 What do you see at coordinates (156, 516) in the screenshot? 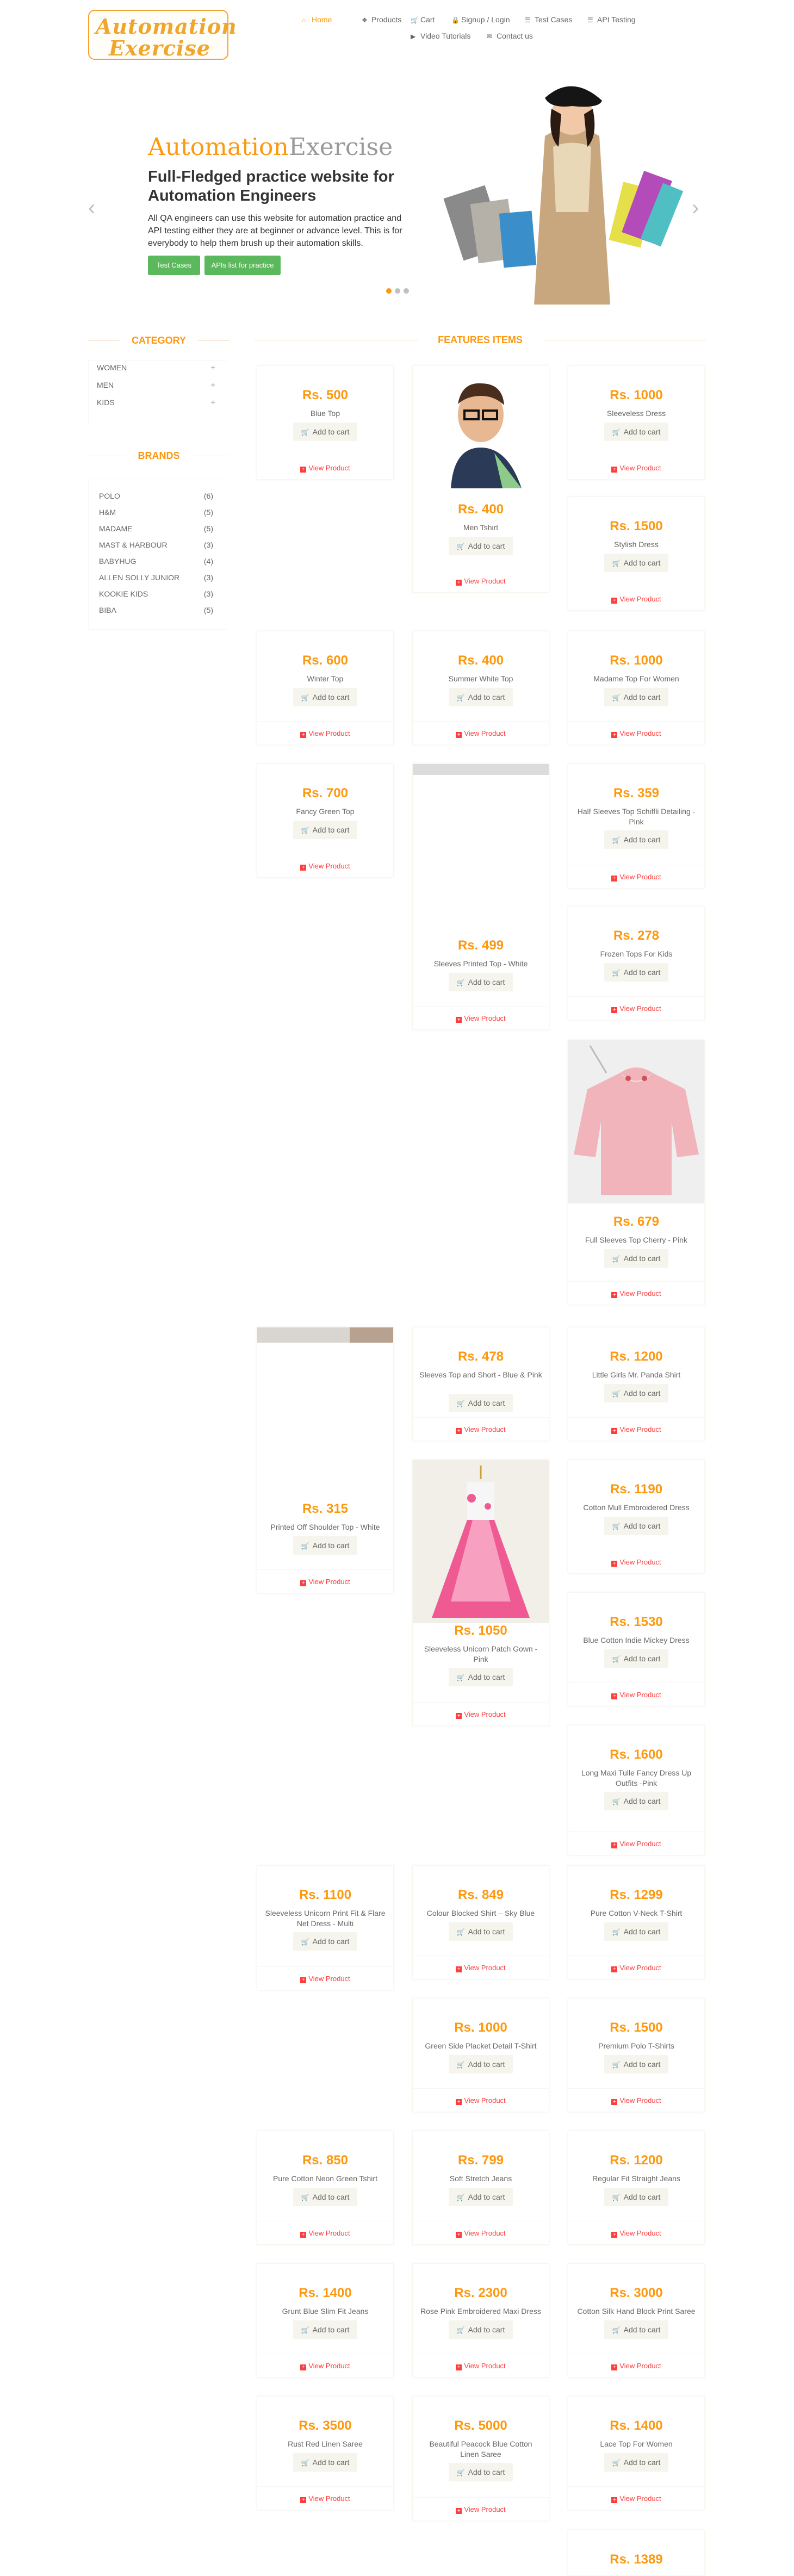
I see `brand-item: H&M (5)` at bounding box center [156, 516].